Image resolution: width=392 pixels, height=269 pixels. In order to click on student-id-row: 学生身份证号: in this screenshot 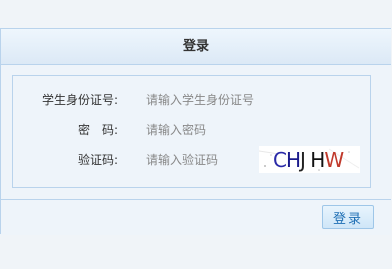, I will do `click(191, 100)`.